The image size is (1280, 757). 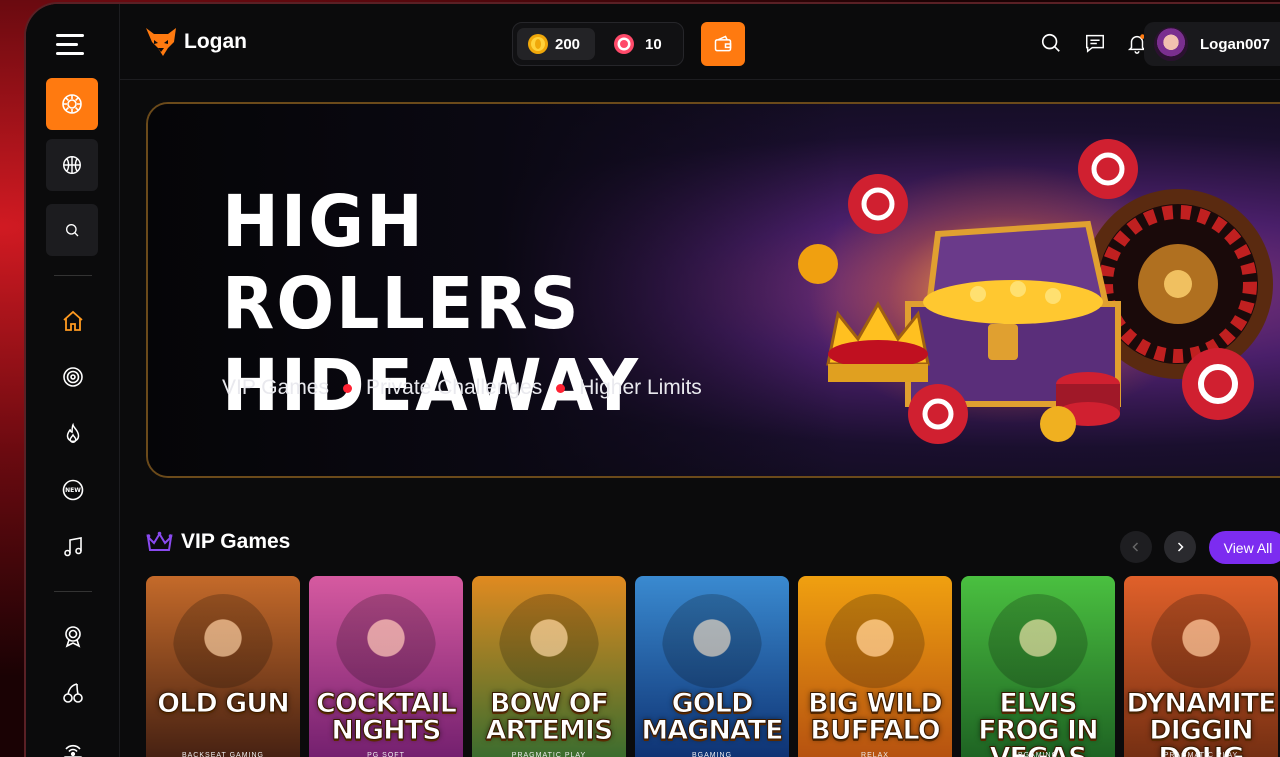 What do you see at coordinates (73, 434) in the screenshot?
I see `fire-icon` at bounding box center [73, 434].